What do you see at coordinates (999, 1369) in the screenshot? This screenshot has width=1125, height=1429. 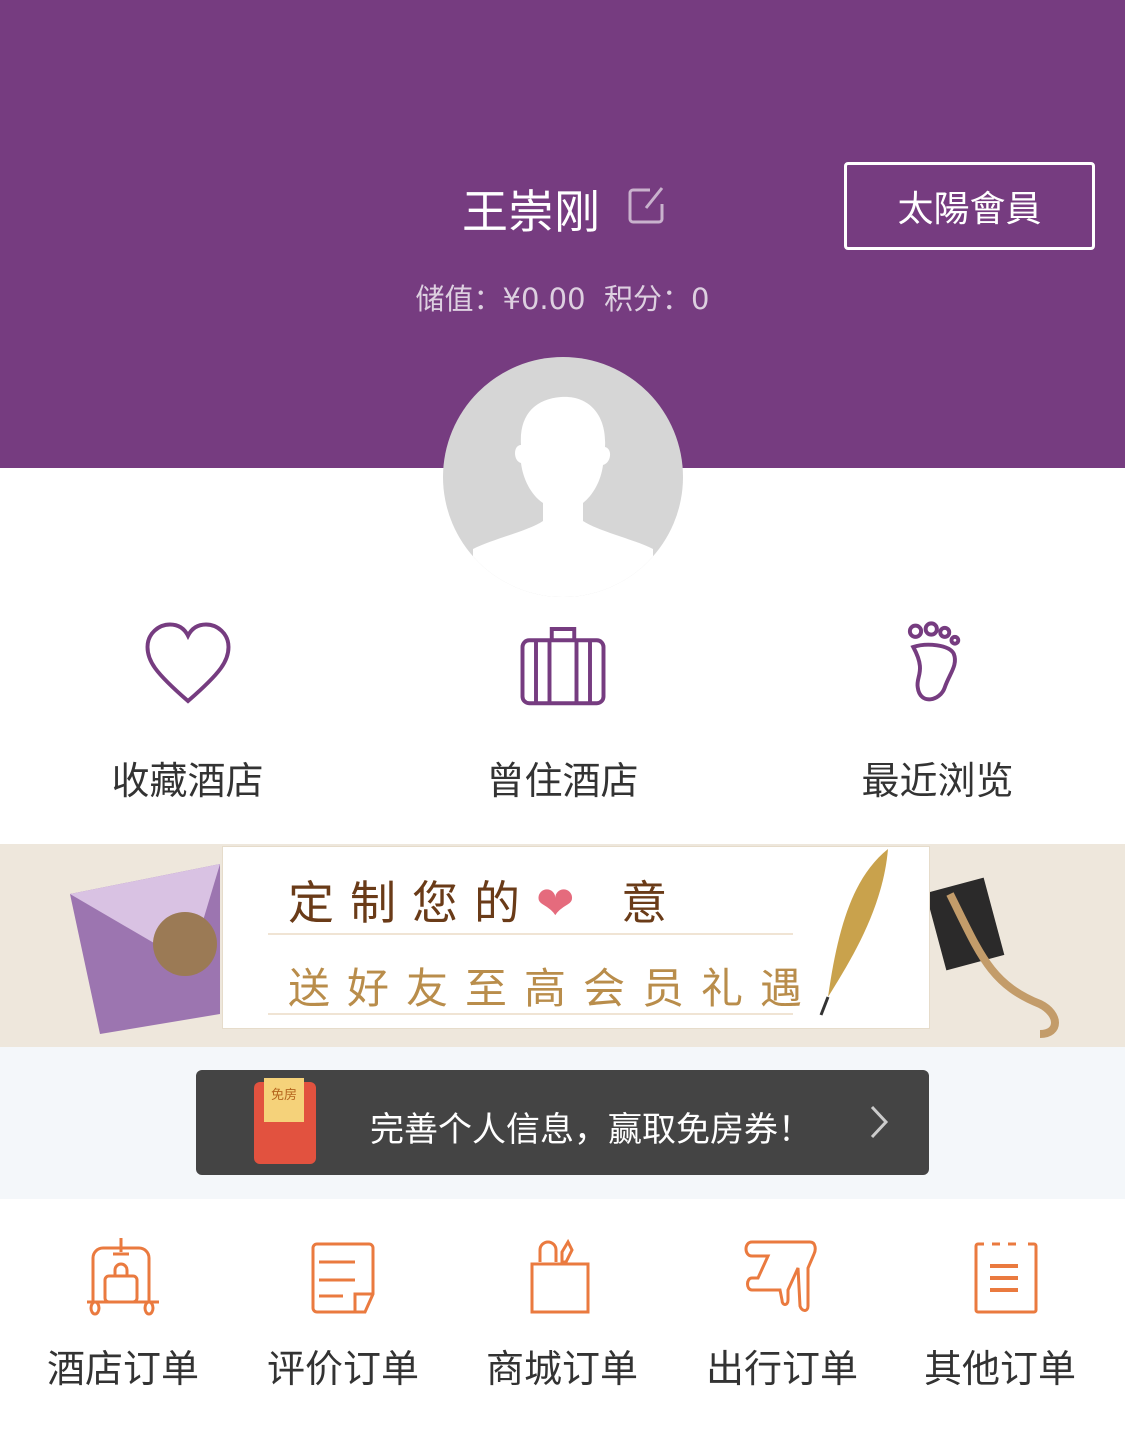 I see `order-label: 其他订单` at bounding box center [999, 1369].